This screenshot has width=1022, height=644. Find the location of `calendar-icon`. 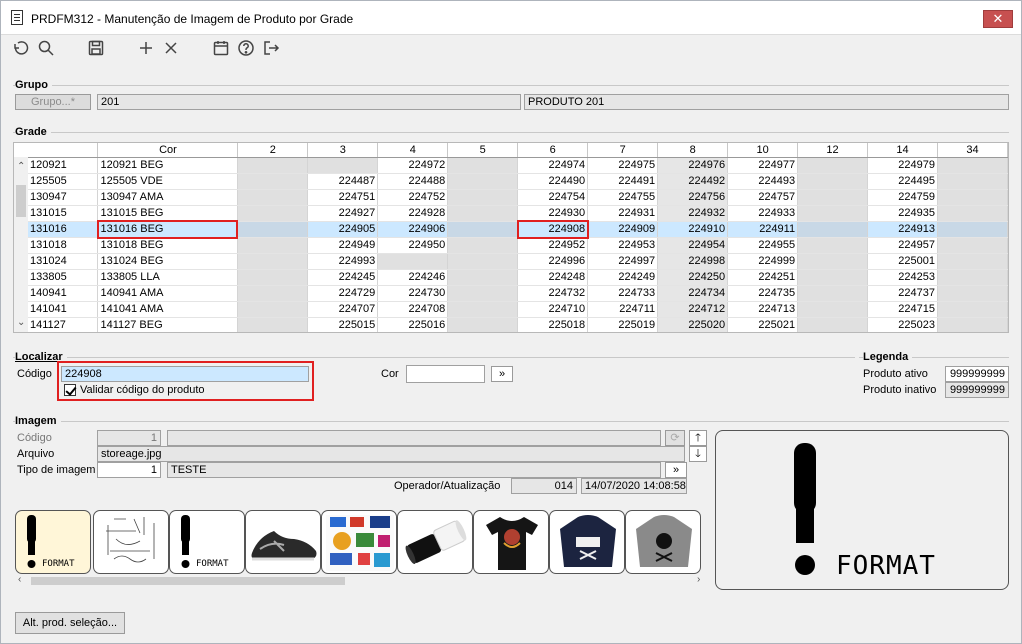

calendar-icon is located at coordinates (221, 48).